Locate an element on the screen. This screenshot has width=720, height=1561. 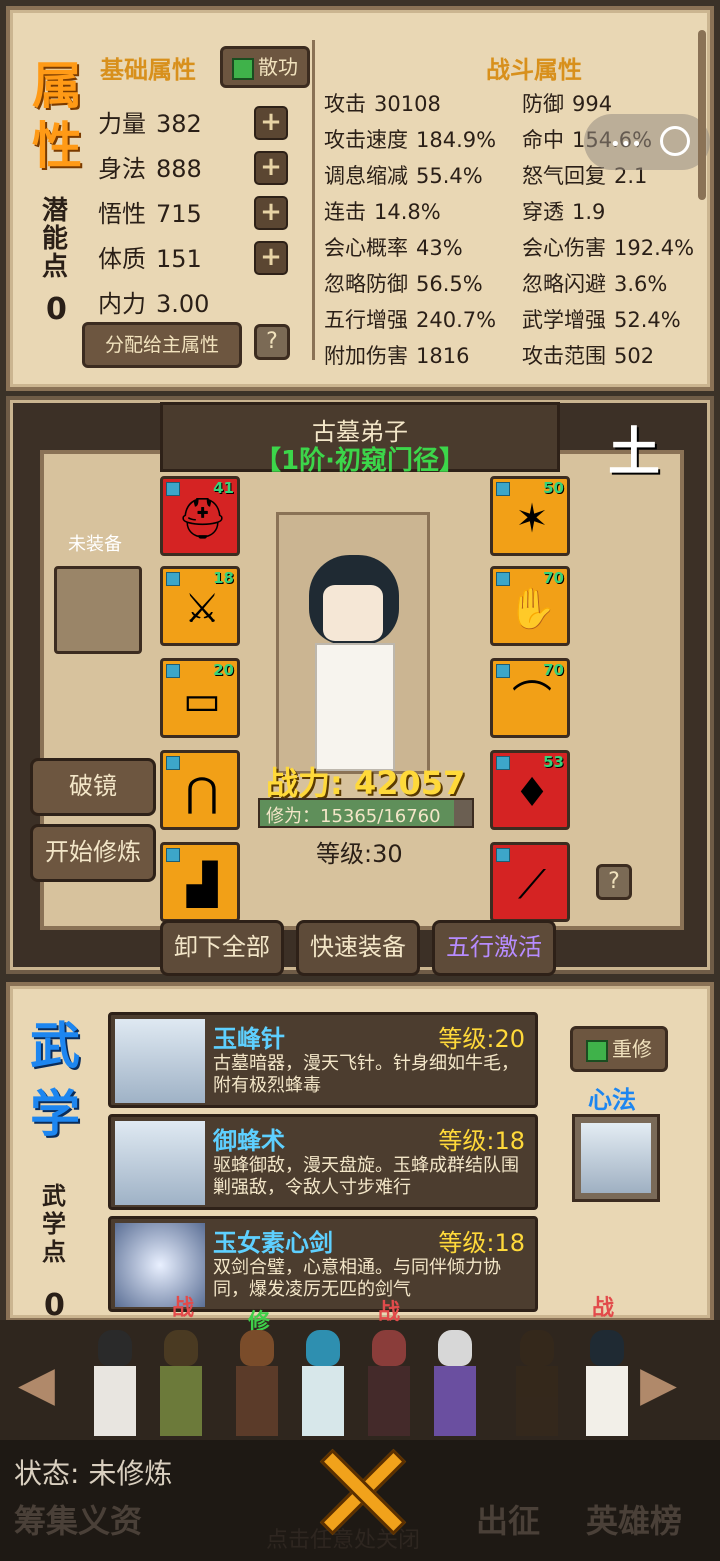
plus-strength-button: + is located at coordinates (271, 123).